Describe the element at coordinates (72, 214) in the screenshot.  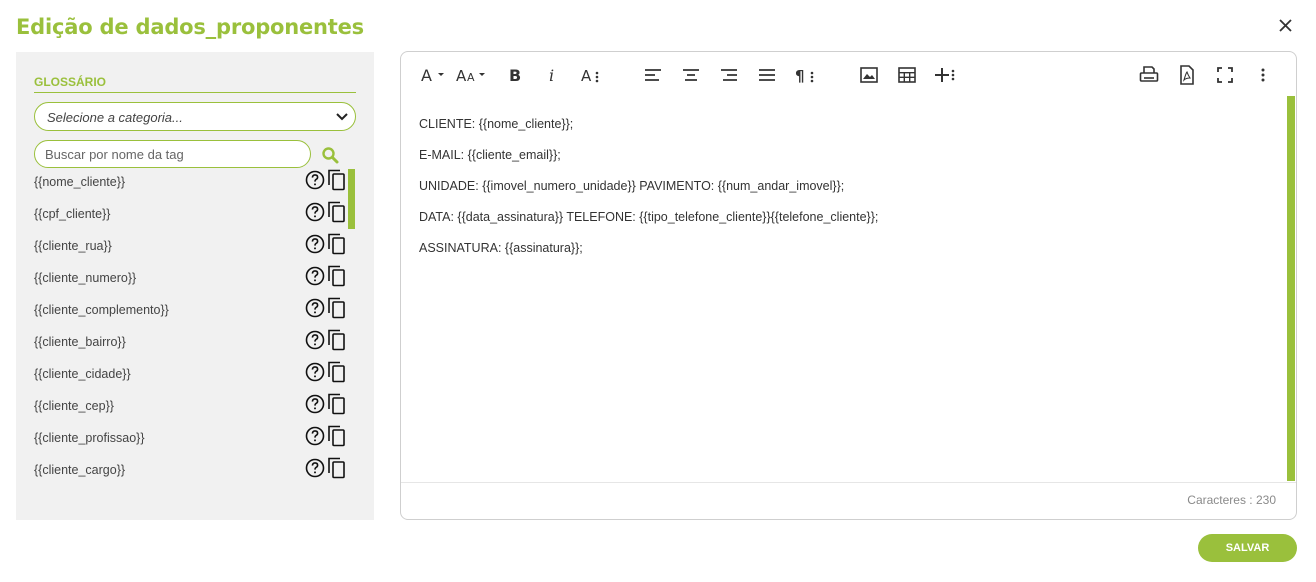
I see `tag-name: {{cpf_cliente}}` at that location.